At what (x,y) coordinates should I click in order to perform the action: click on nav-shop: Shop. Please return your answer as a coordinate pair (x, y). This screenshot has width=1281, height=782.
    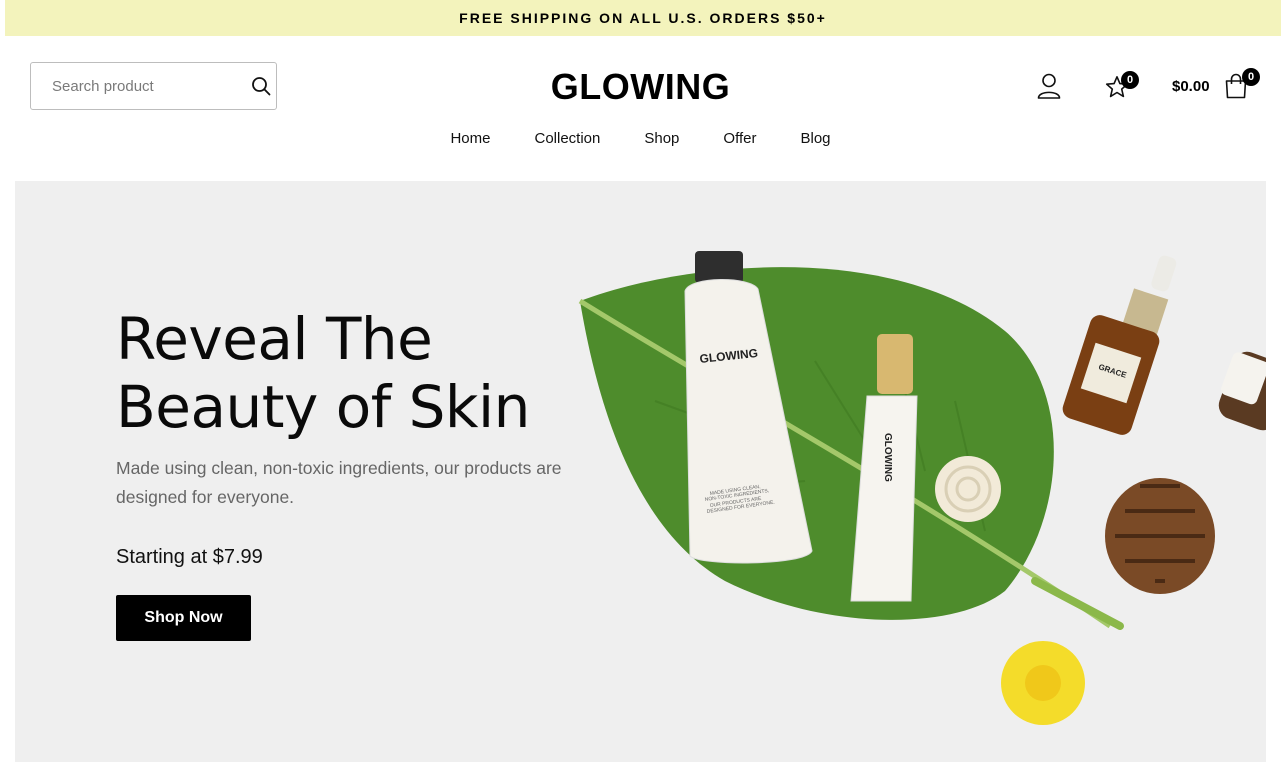
    Looking at the image, I should click on (661, 138).